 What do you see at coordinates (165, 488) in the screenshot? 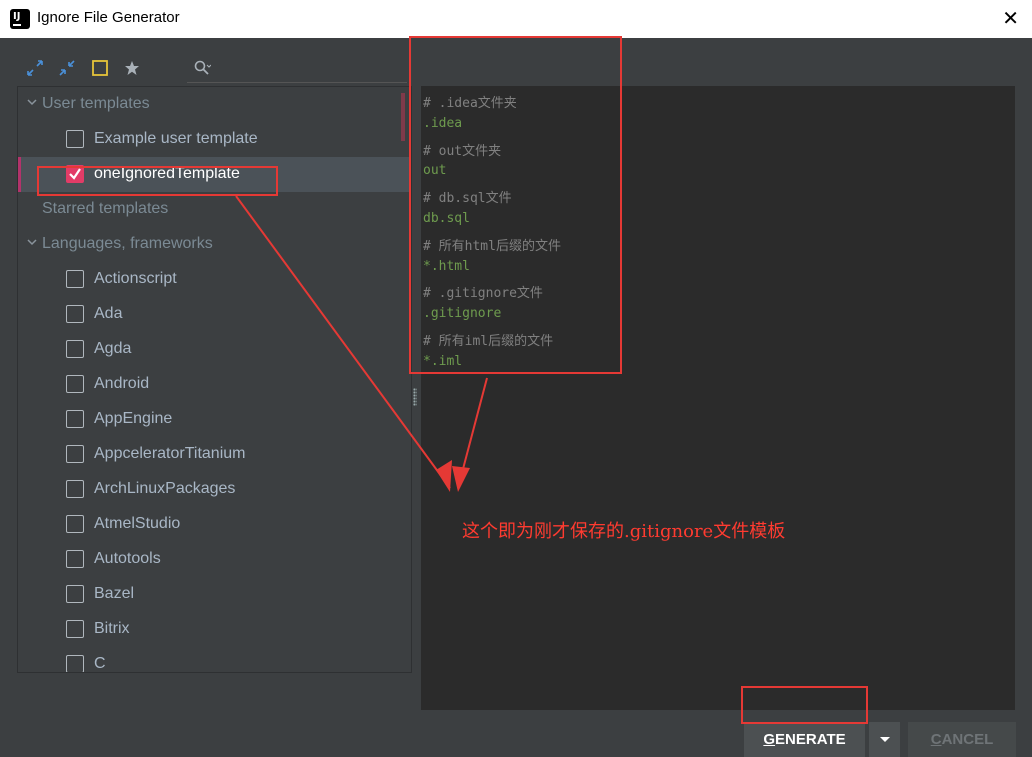
I see `tree-item-label: ArchLinuxPackages` at bounding box center [165, 488].